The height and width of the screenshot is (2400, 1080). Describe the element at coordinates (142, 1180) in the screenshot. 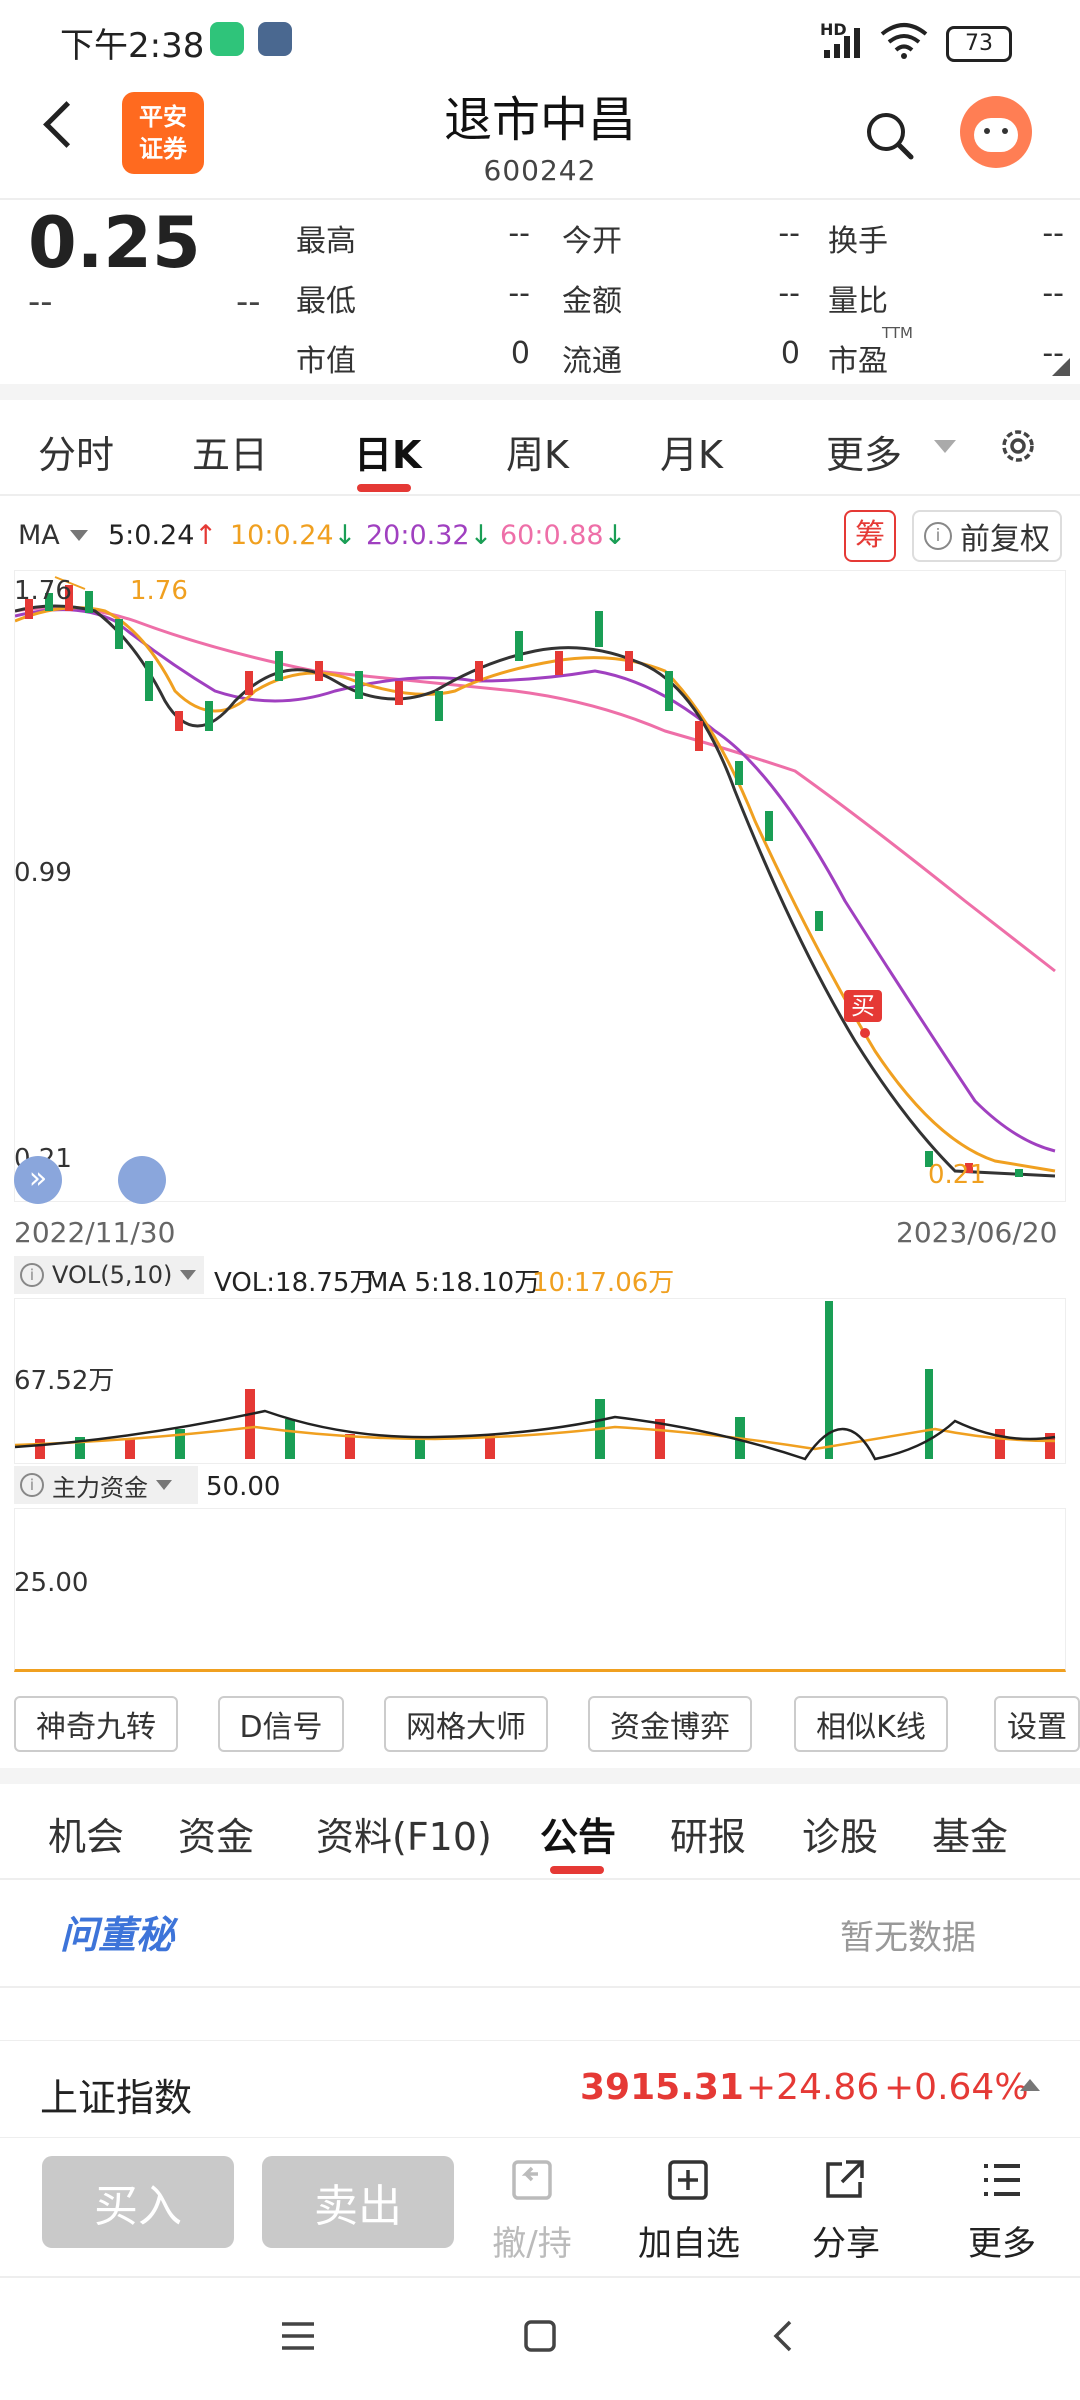

I see `fullscreen-icon` at that location.